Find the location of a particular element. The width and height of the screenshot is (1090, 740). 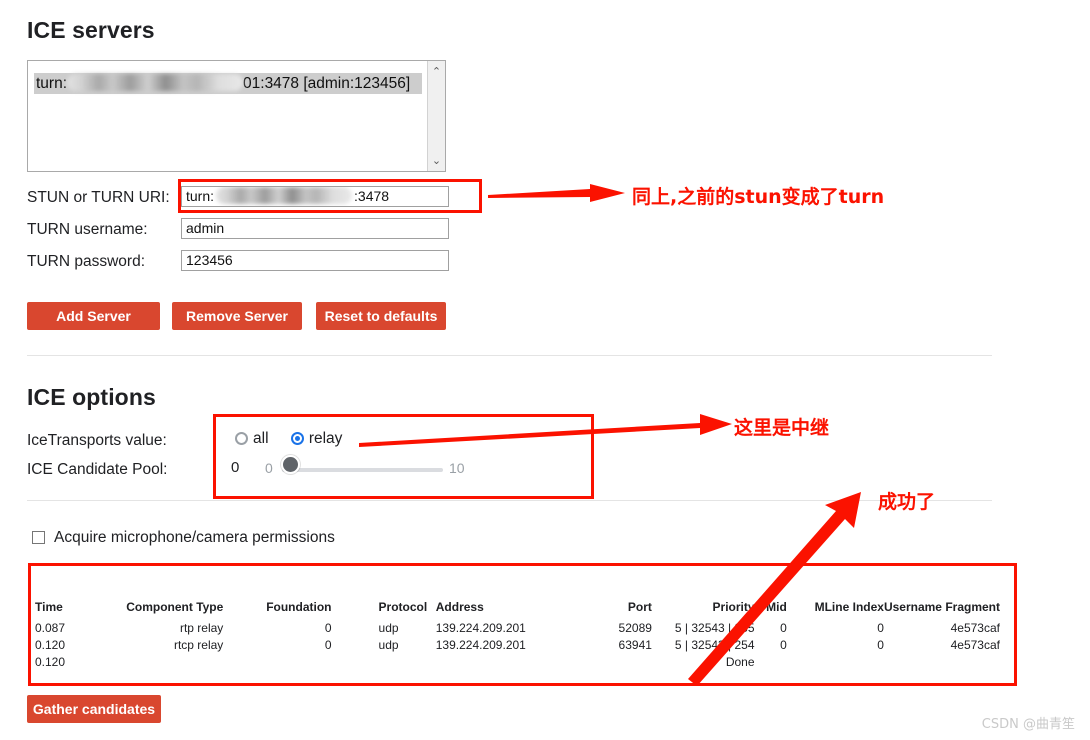

watermark: CSDN @曲青笙 is located at coordinates (1028, 724).